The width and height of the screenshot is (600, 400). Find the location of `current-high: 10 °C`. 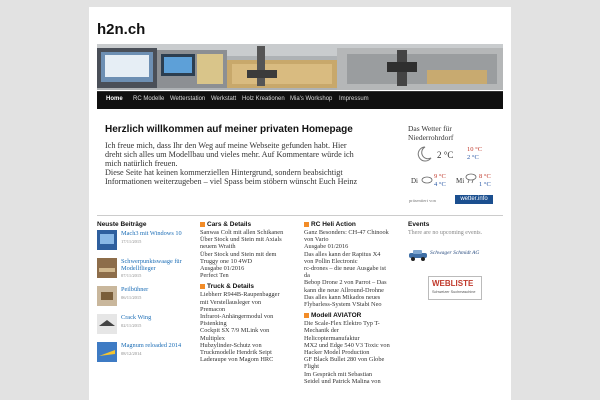

current-high: 10 °C is located at coordinates (475, 149).